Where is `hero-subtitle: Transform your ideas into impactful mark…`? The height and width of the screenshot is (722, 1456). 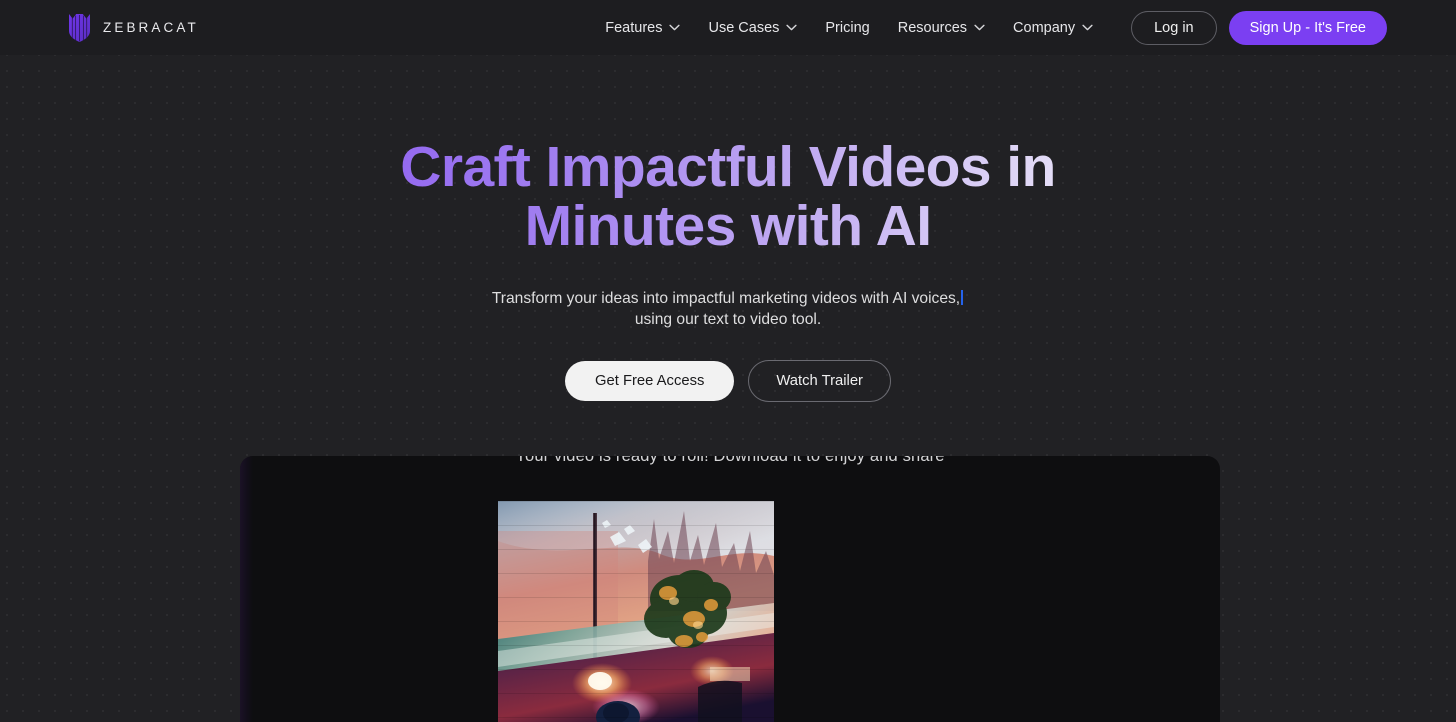
hero-subtitle: Transform your ideas into impactful mark… is located at coordinates (728, 309).